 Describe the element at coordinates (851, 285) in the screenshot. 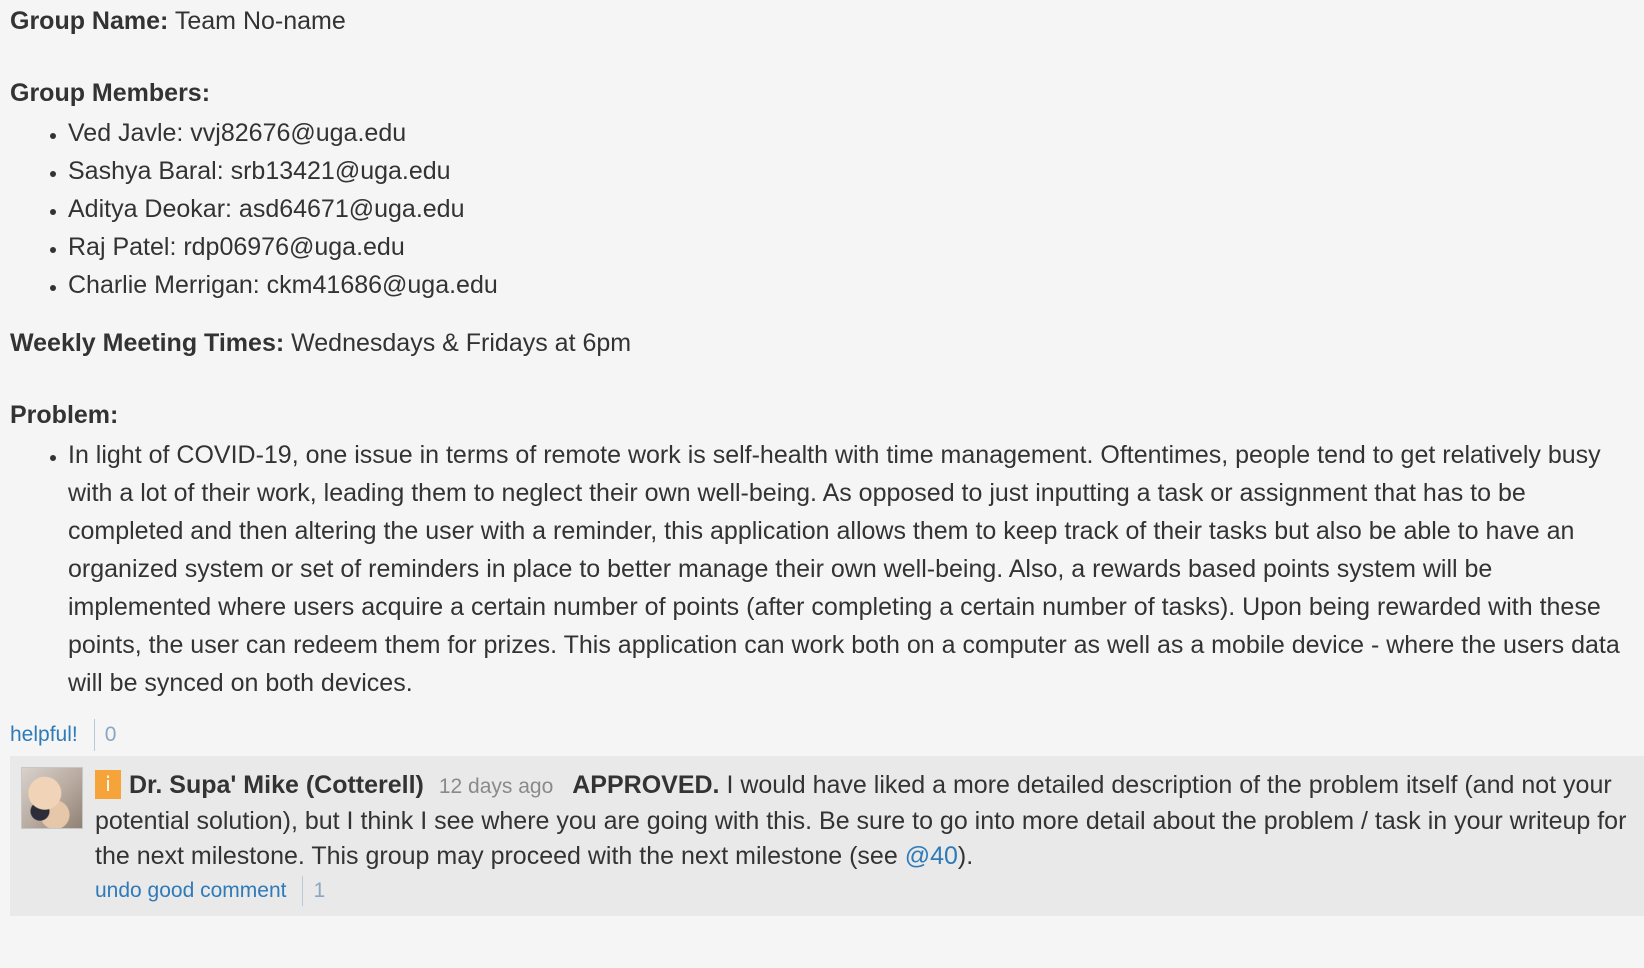

I see `member-item: Charlie Merrigan: ckm41686@uga.edu` at that location.